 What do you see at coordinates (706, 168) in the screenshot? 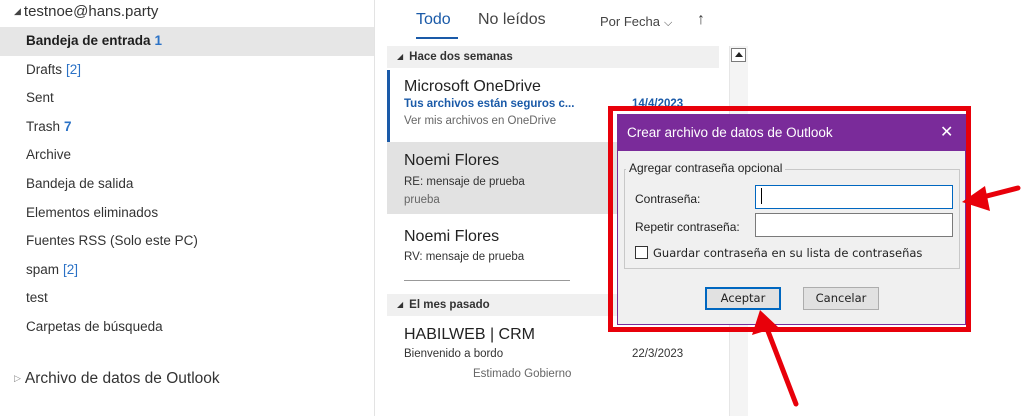
I see `group-label: Agregar contraseña opcional` at bounding box center [706, 168].